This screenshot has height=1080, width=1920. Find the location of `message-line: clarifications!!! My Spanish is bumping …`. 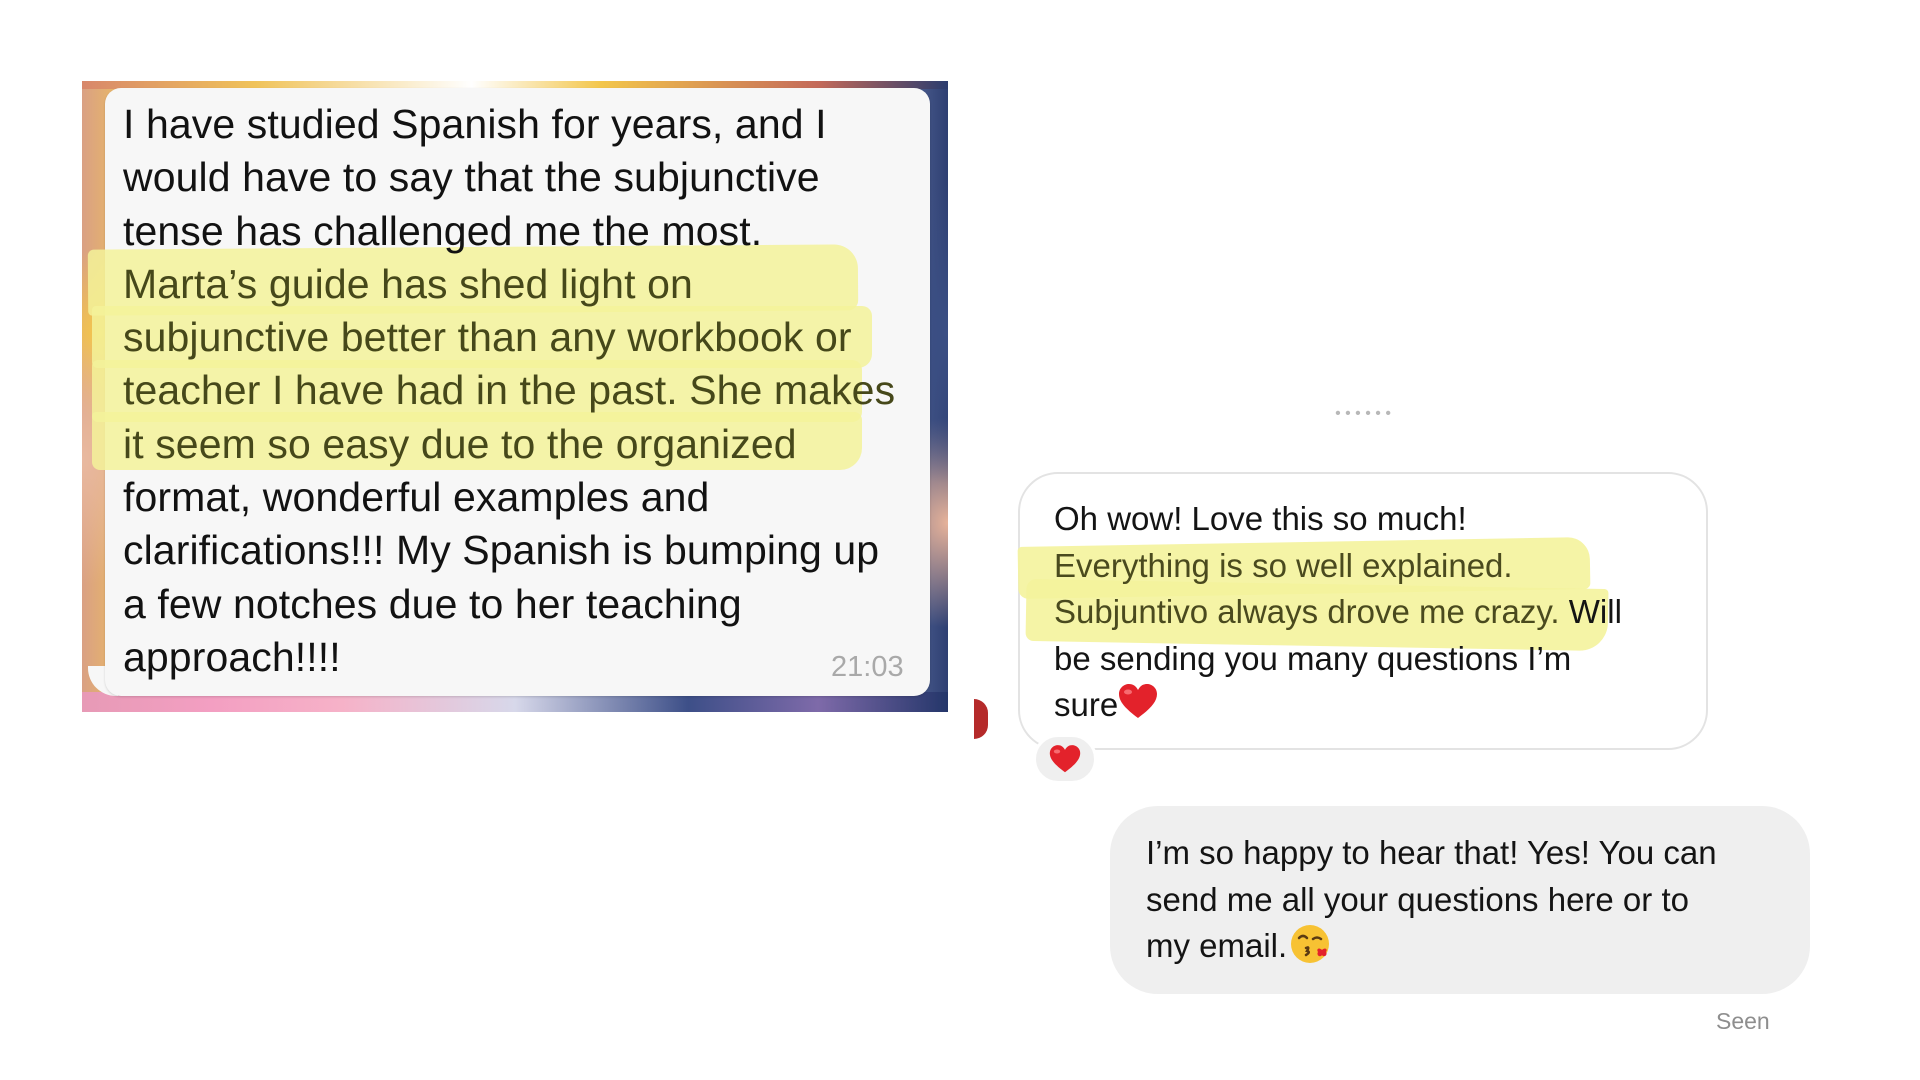

message-line: clarifications!!! My Spanish is bumping … is located at coordinates (501, 550).